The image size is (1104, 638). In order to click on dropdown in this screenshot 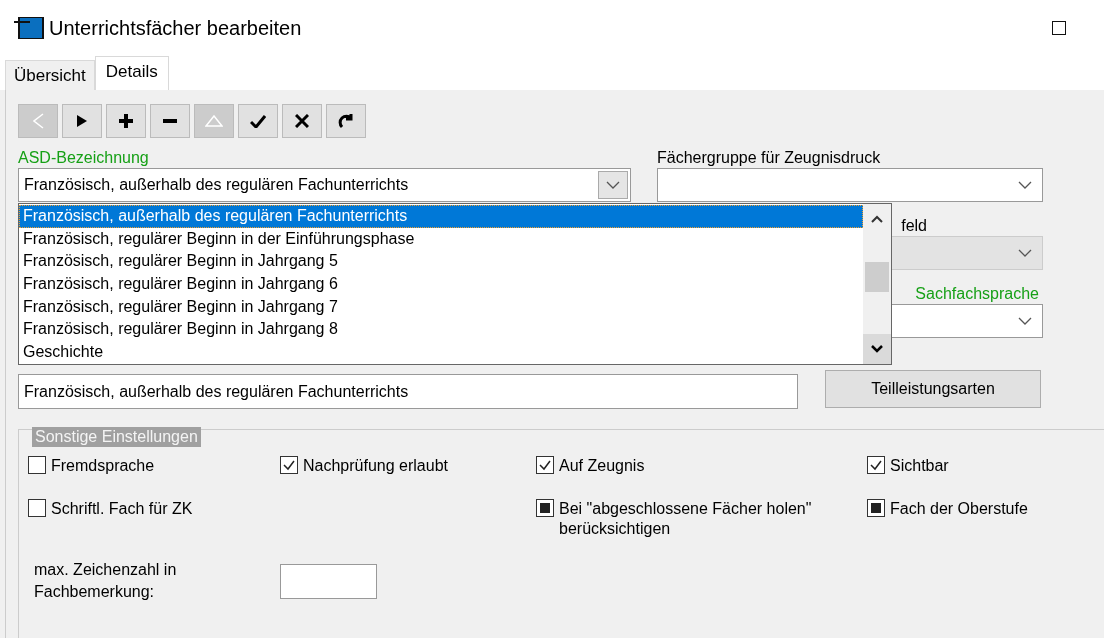, I will do `click(850, 185)`.